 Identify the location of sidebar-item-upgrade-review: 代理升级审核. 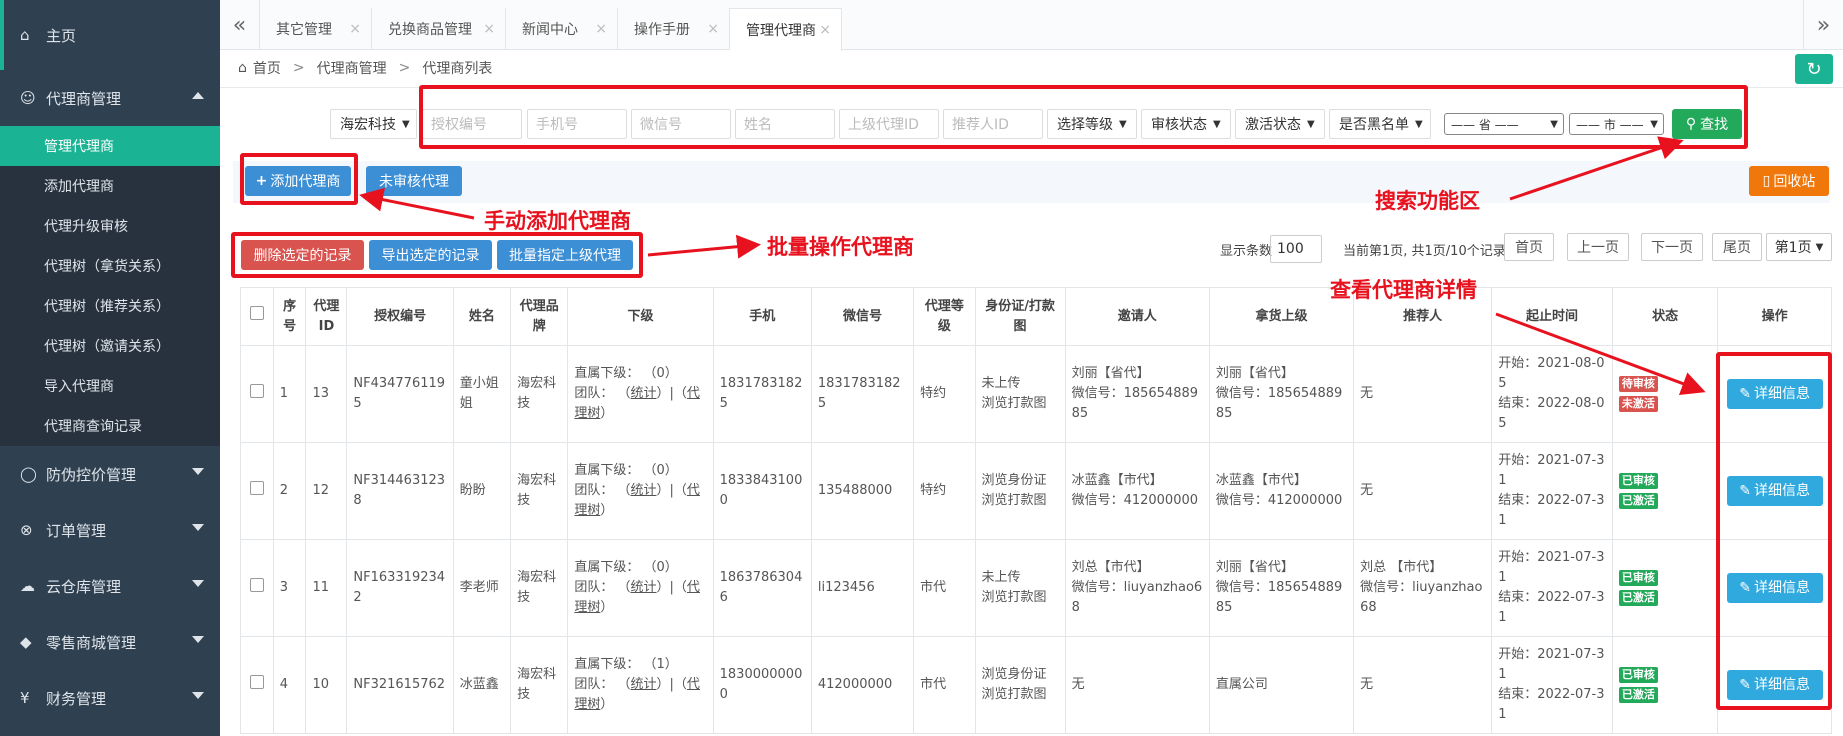
(110, 226).